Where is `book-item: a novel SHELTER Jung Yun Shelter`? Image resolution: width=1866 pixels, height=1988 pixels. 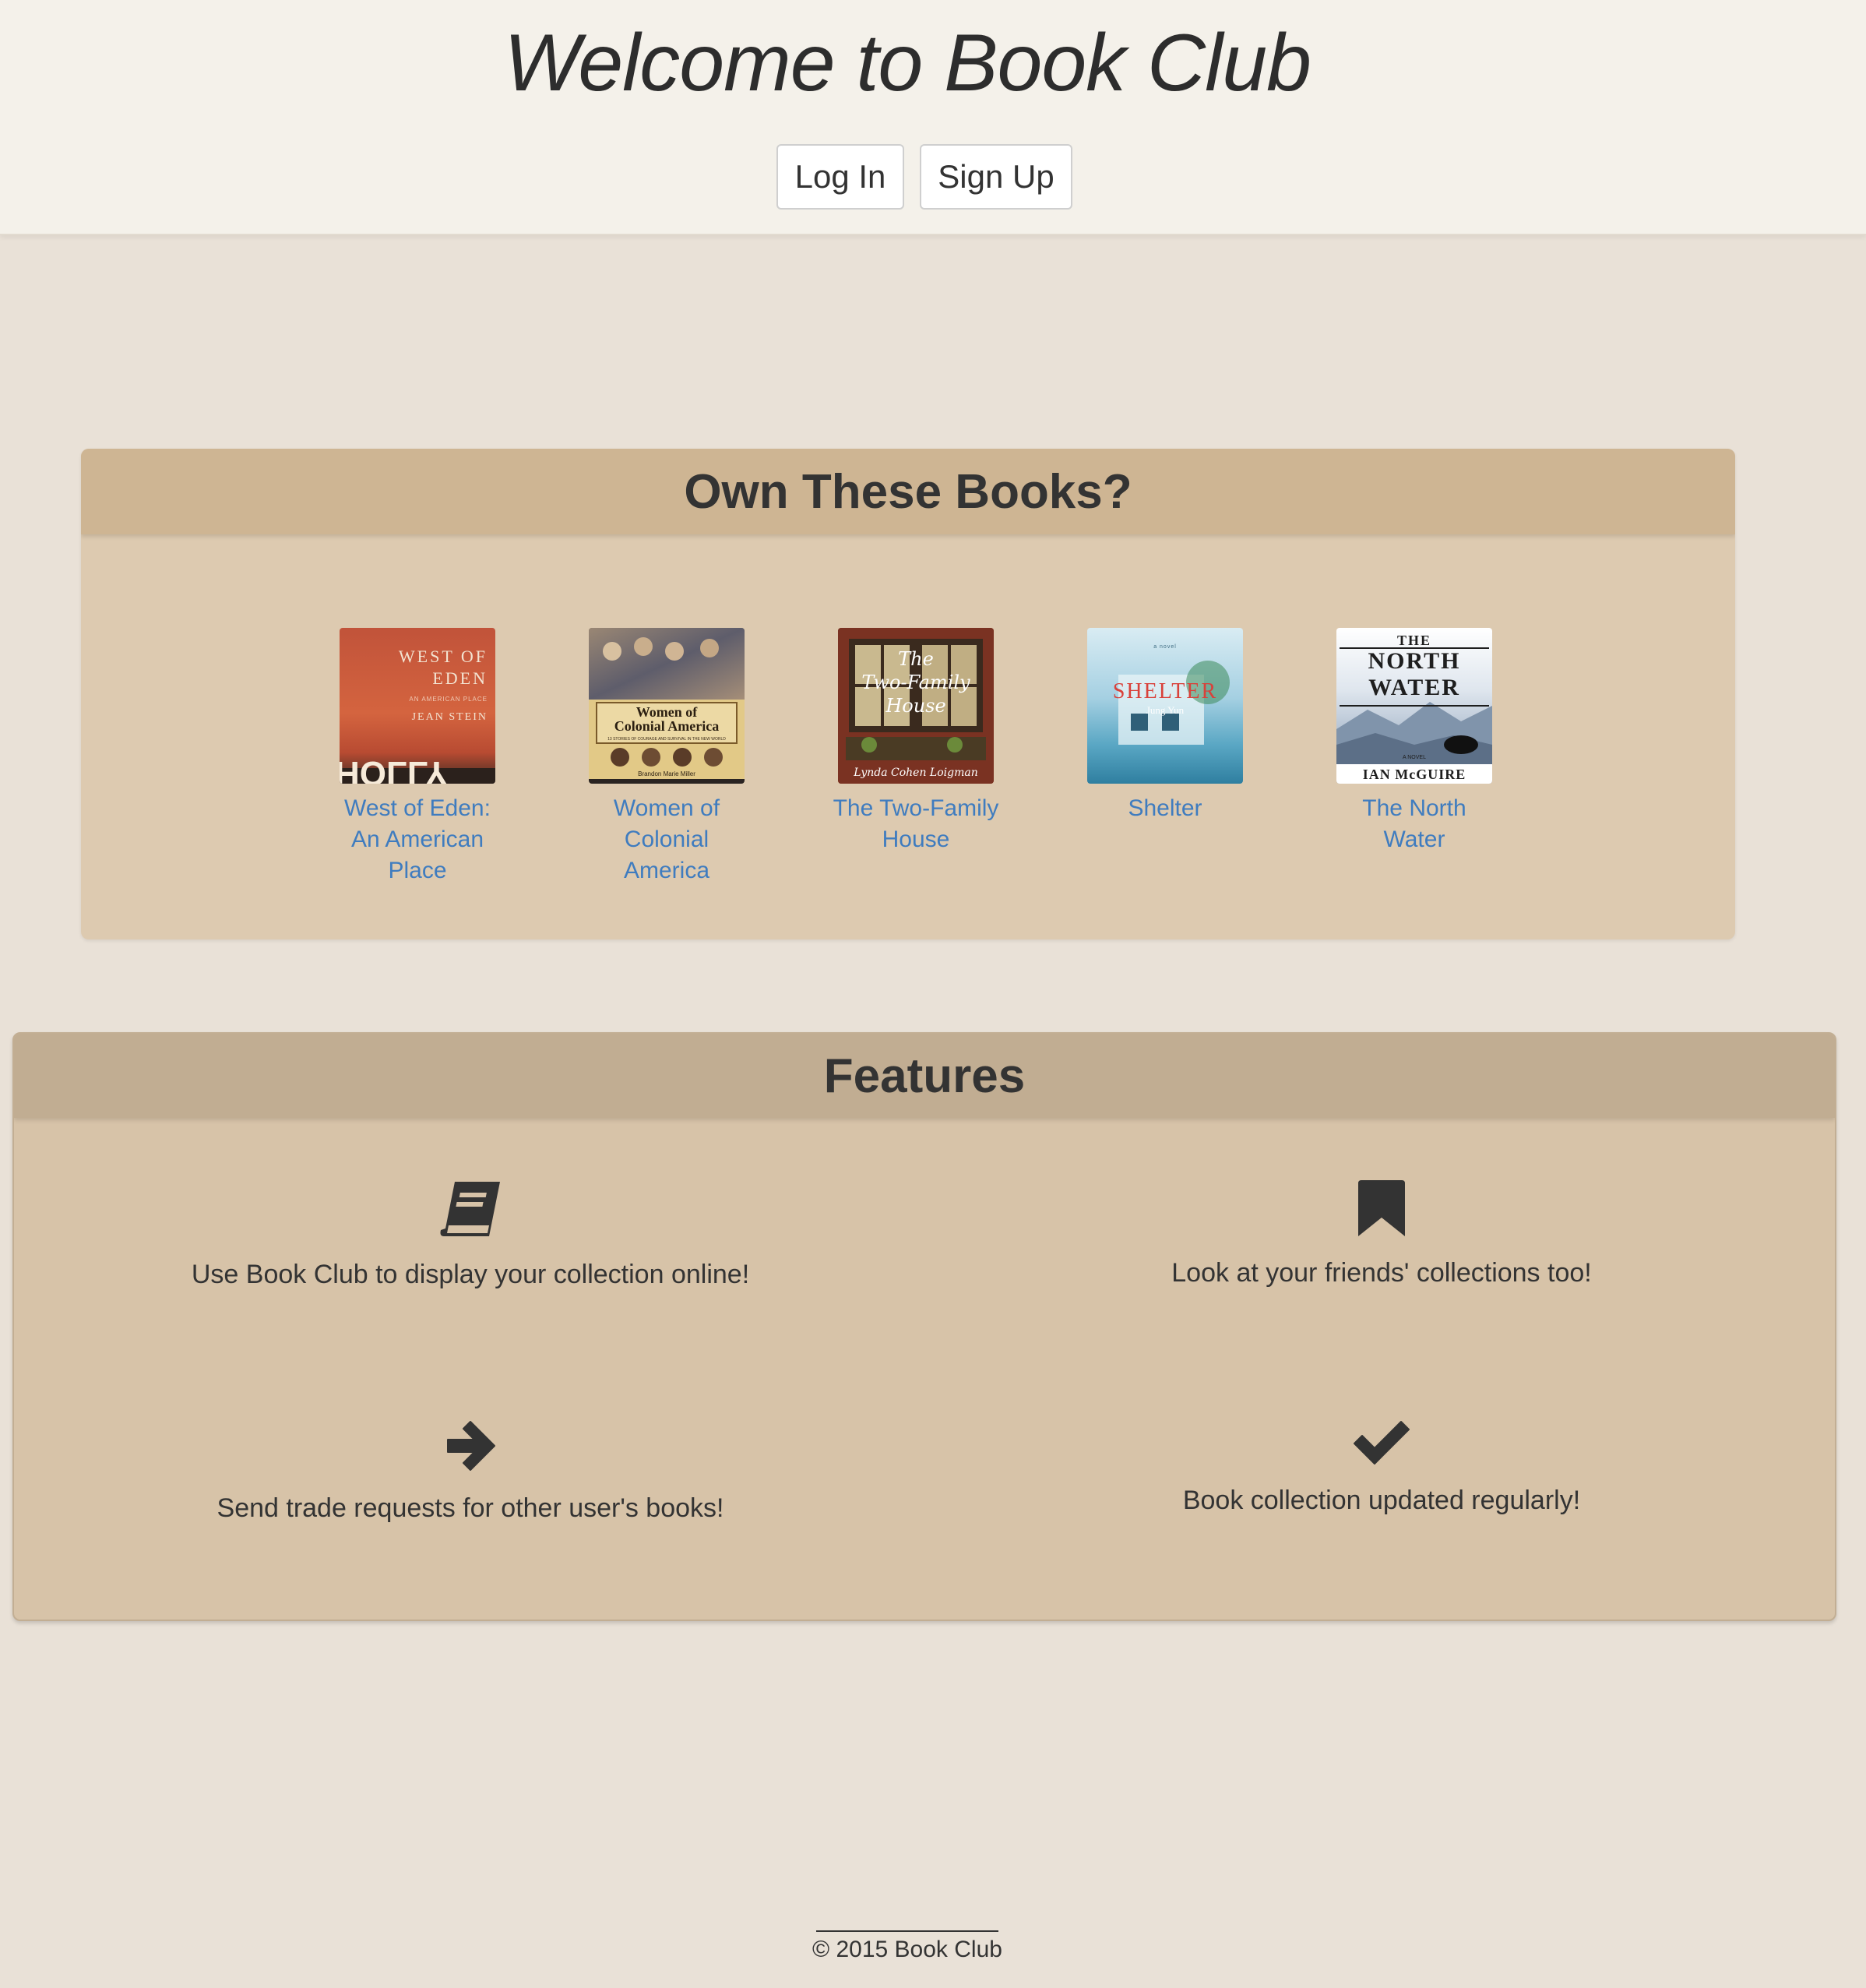 book-item: a novel SHELTER Jung Yun Shelter is located at coordinates (1165, 726).